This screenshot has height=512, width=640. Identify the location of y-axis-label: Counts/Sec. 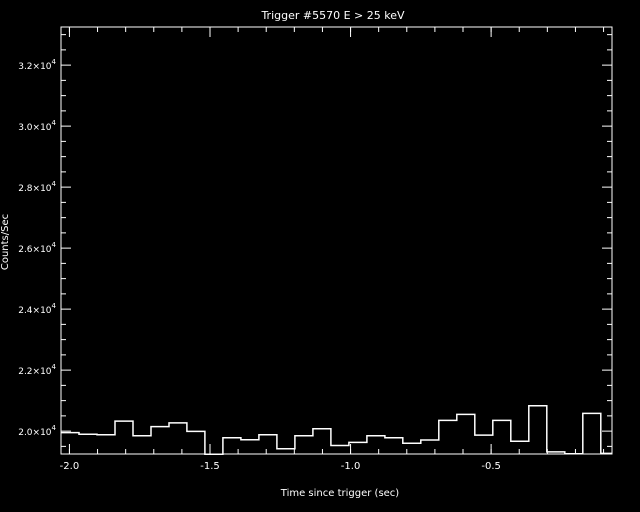
(5, 242).